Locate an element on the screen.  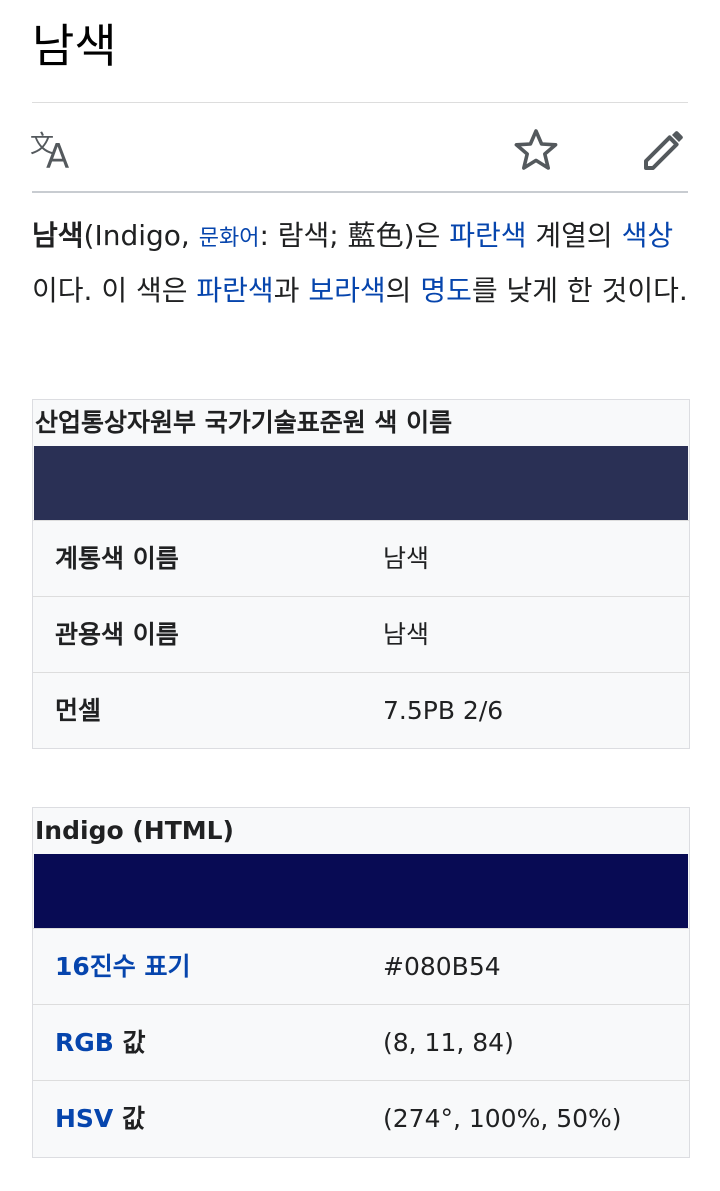
hex-link: 16진수 표기 is located at coordinates (123, 966).